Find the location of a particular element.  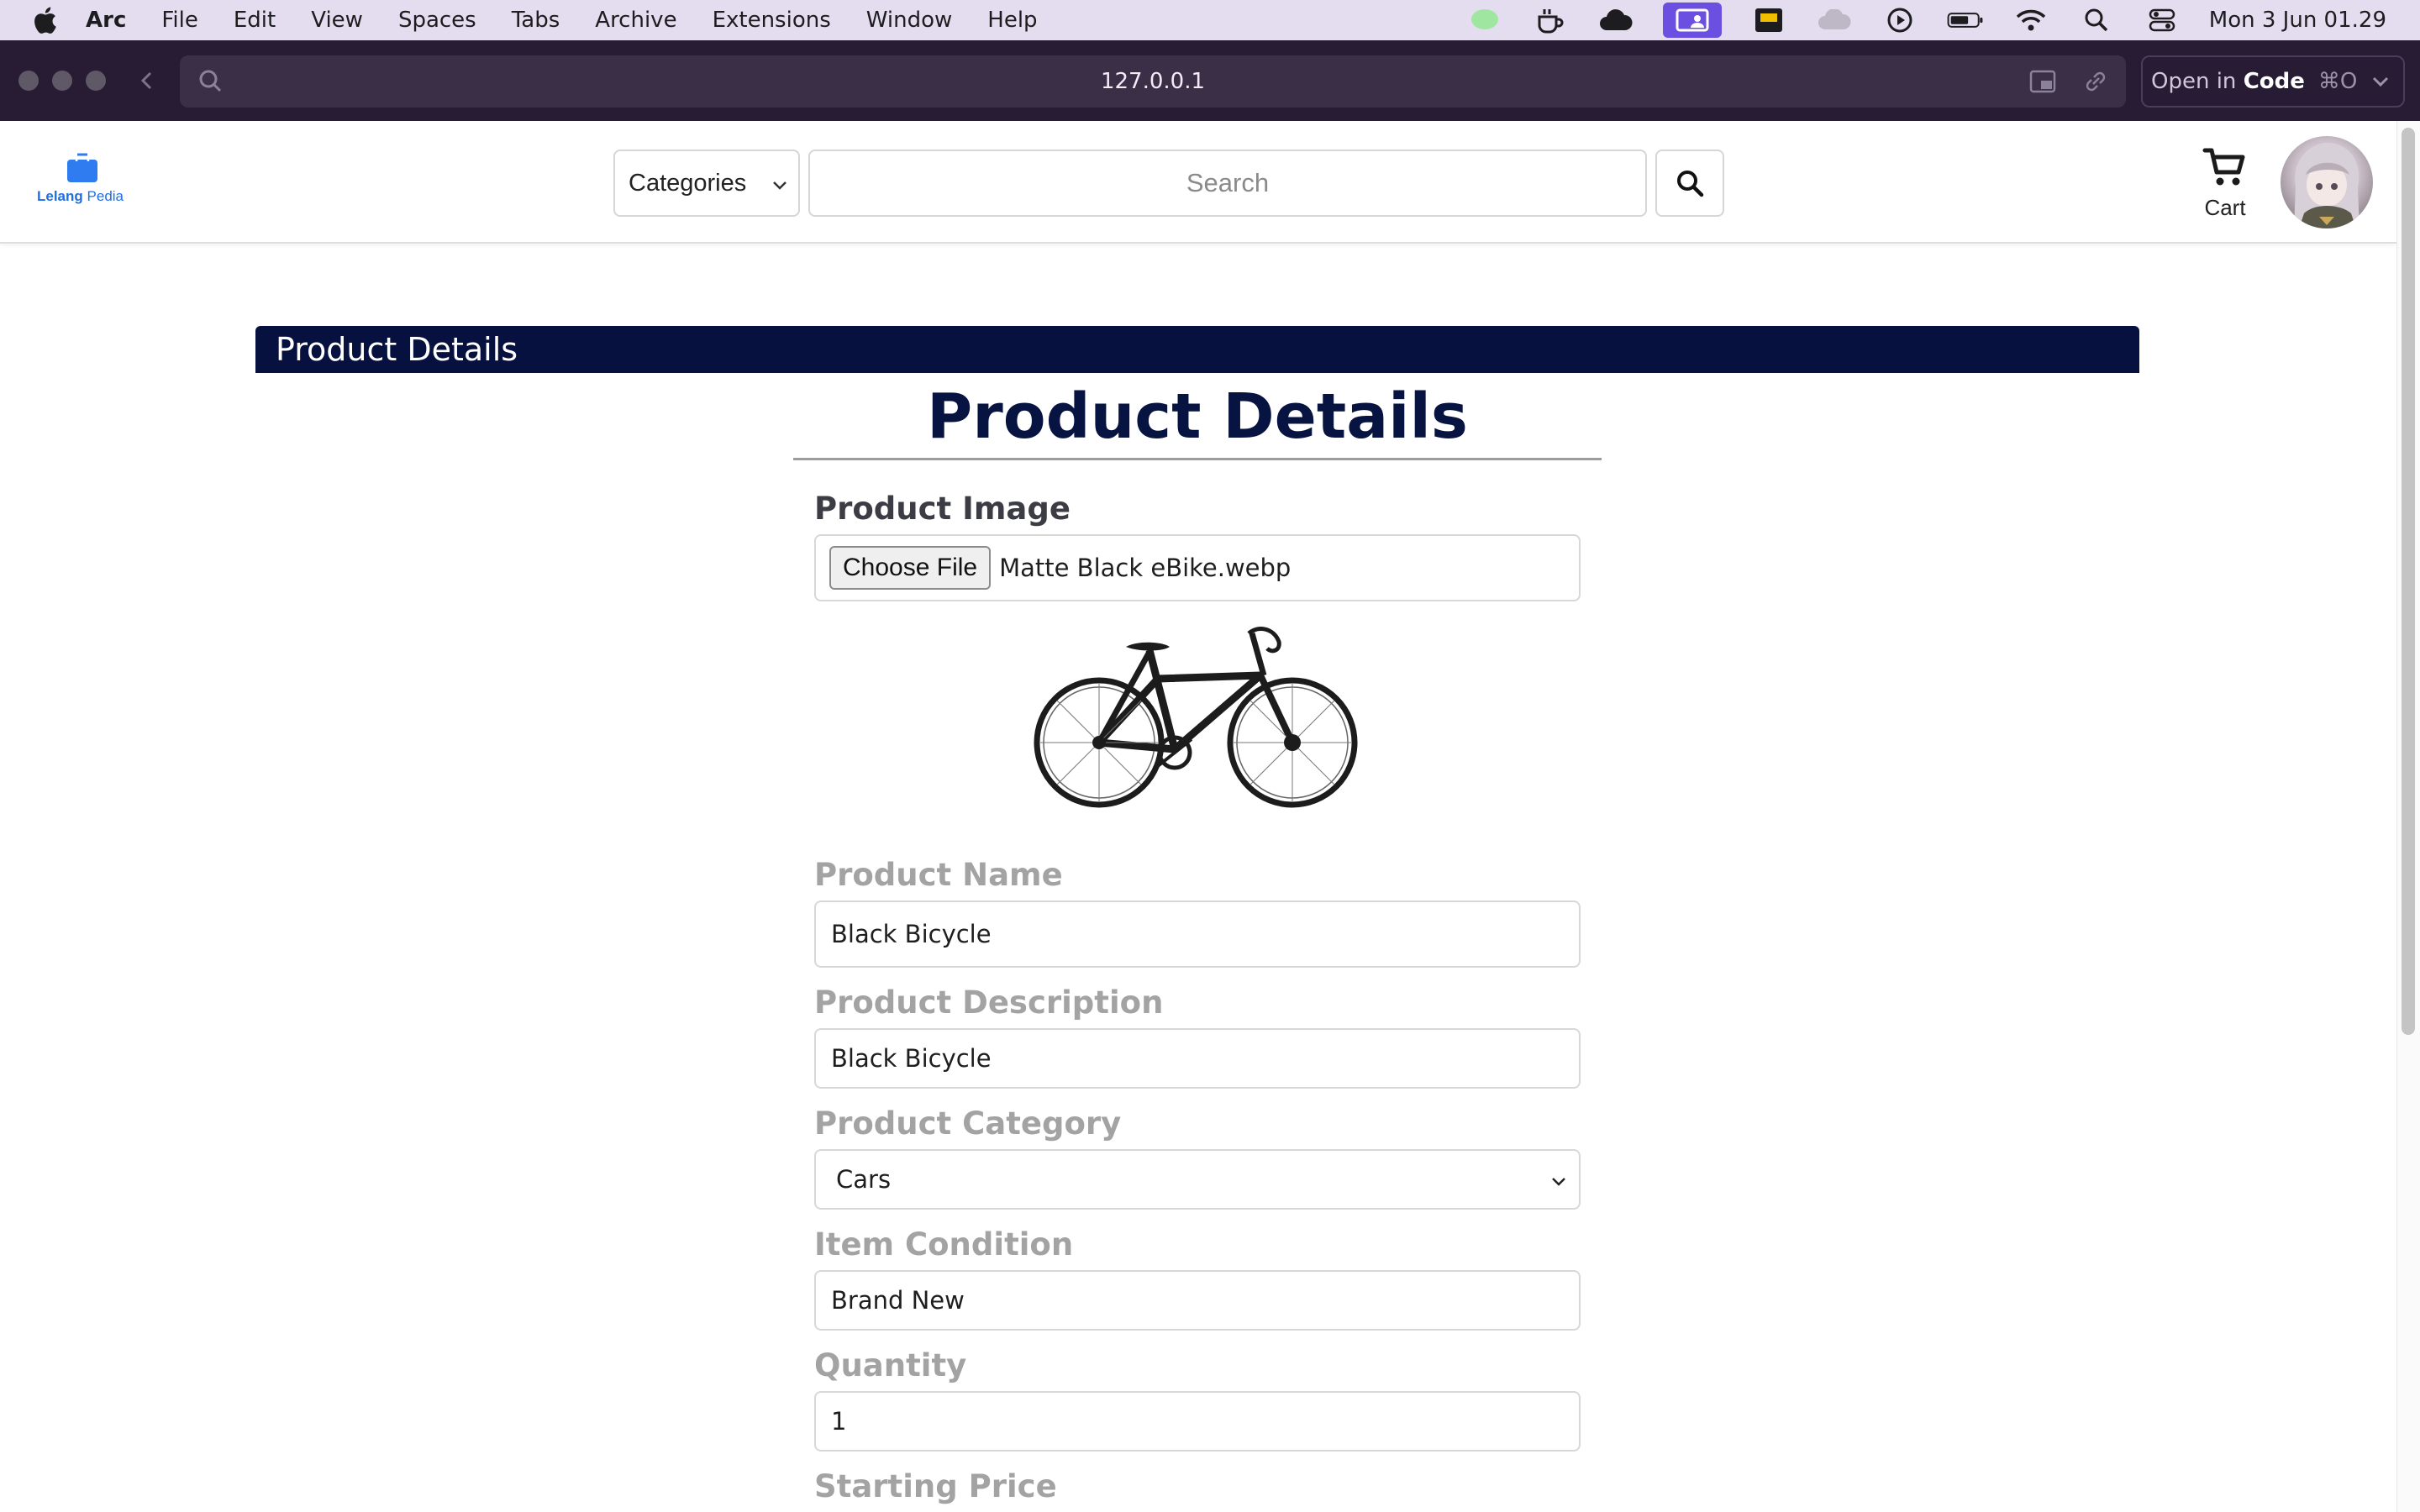

product-name-label: Product Name is located at coordinates (938, 875).